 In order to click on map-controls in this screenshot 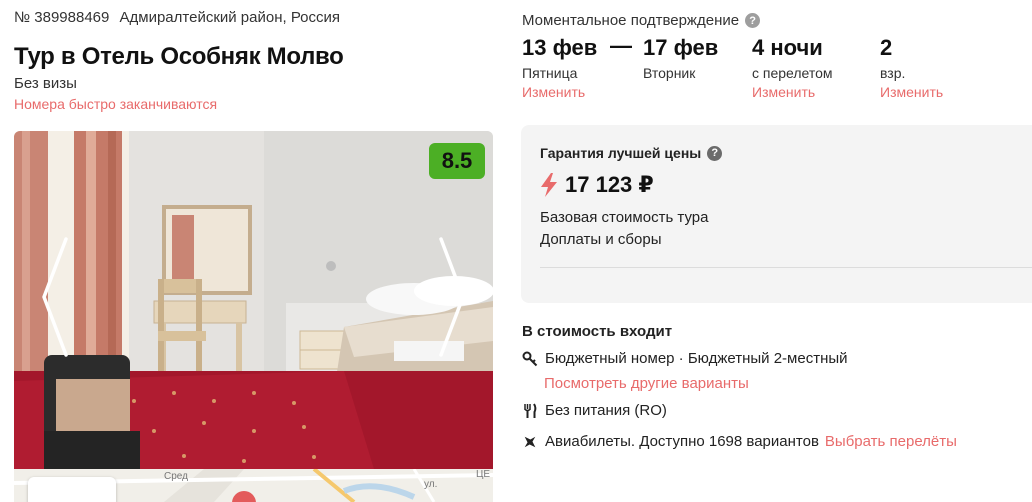, I will do `click(72, 489)`.